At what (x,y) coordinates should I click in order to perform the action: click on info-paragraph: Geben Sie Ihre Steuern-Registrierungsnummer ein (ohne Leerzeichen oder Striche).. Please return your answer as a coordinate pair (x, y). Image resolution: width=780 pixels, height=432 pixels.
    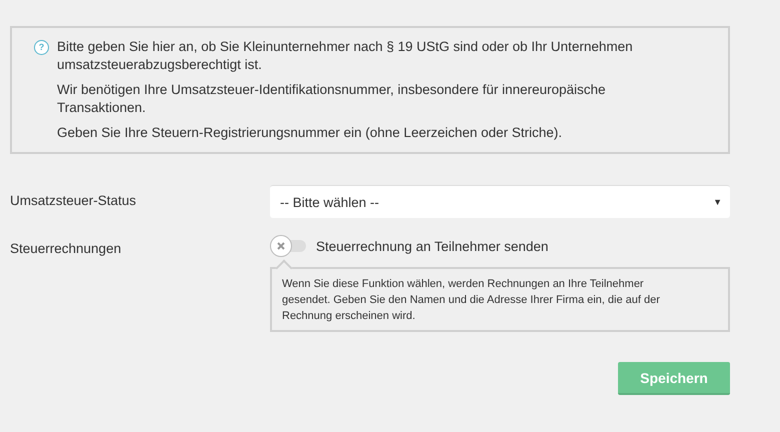
    Looking at the image, I should click on (310, 133).